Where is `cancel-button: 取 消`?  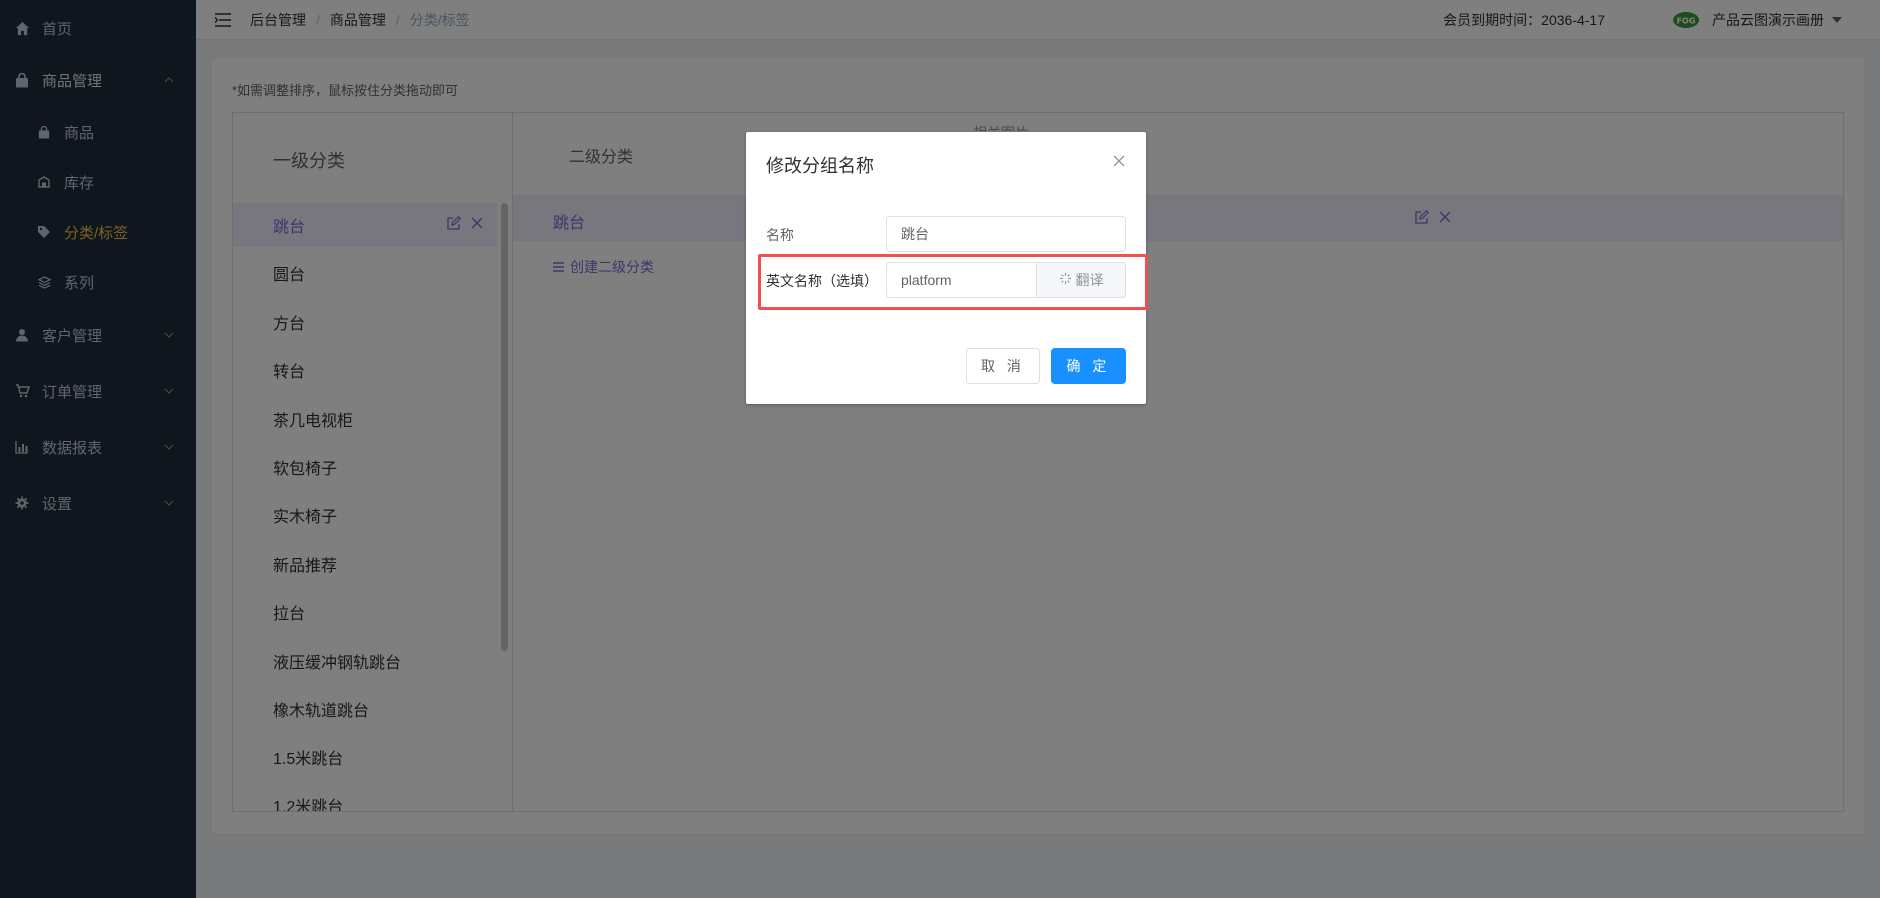
cancel-button: 取 消 is located at coordinates (1003, 366).